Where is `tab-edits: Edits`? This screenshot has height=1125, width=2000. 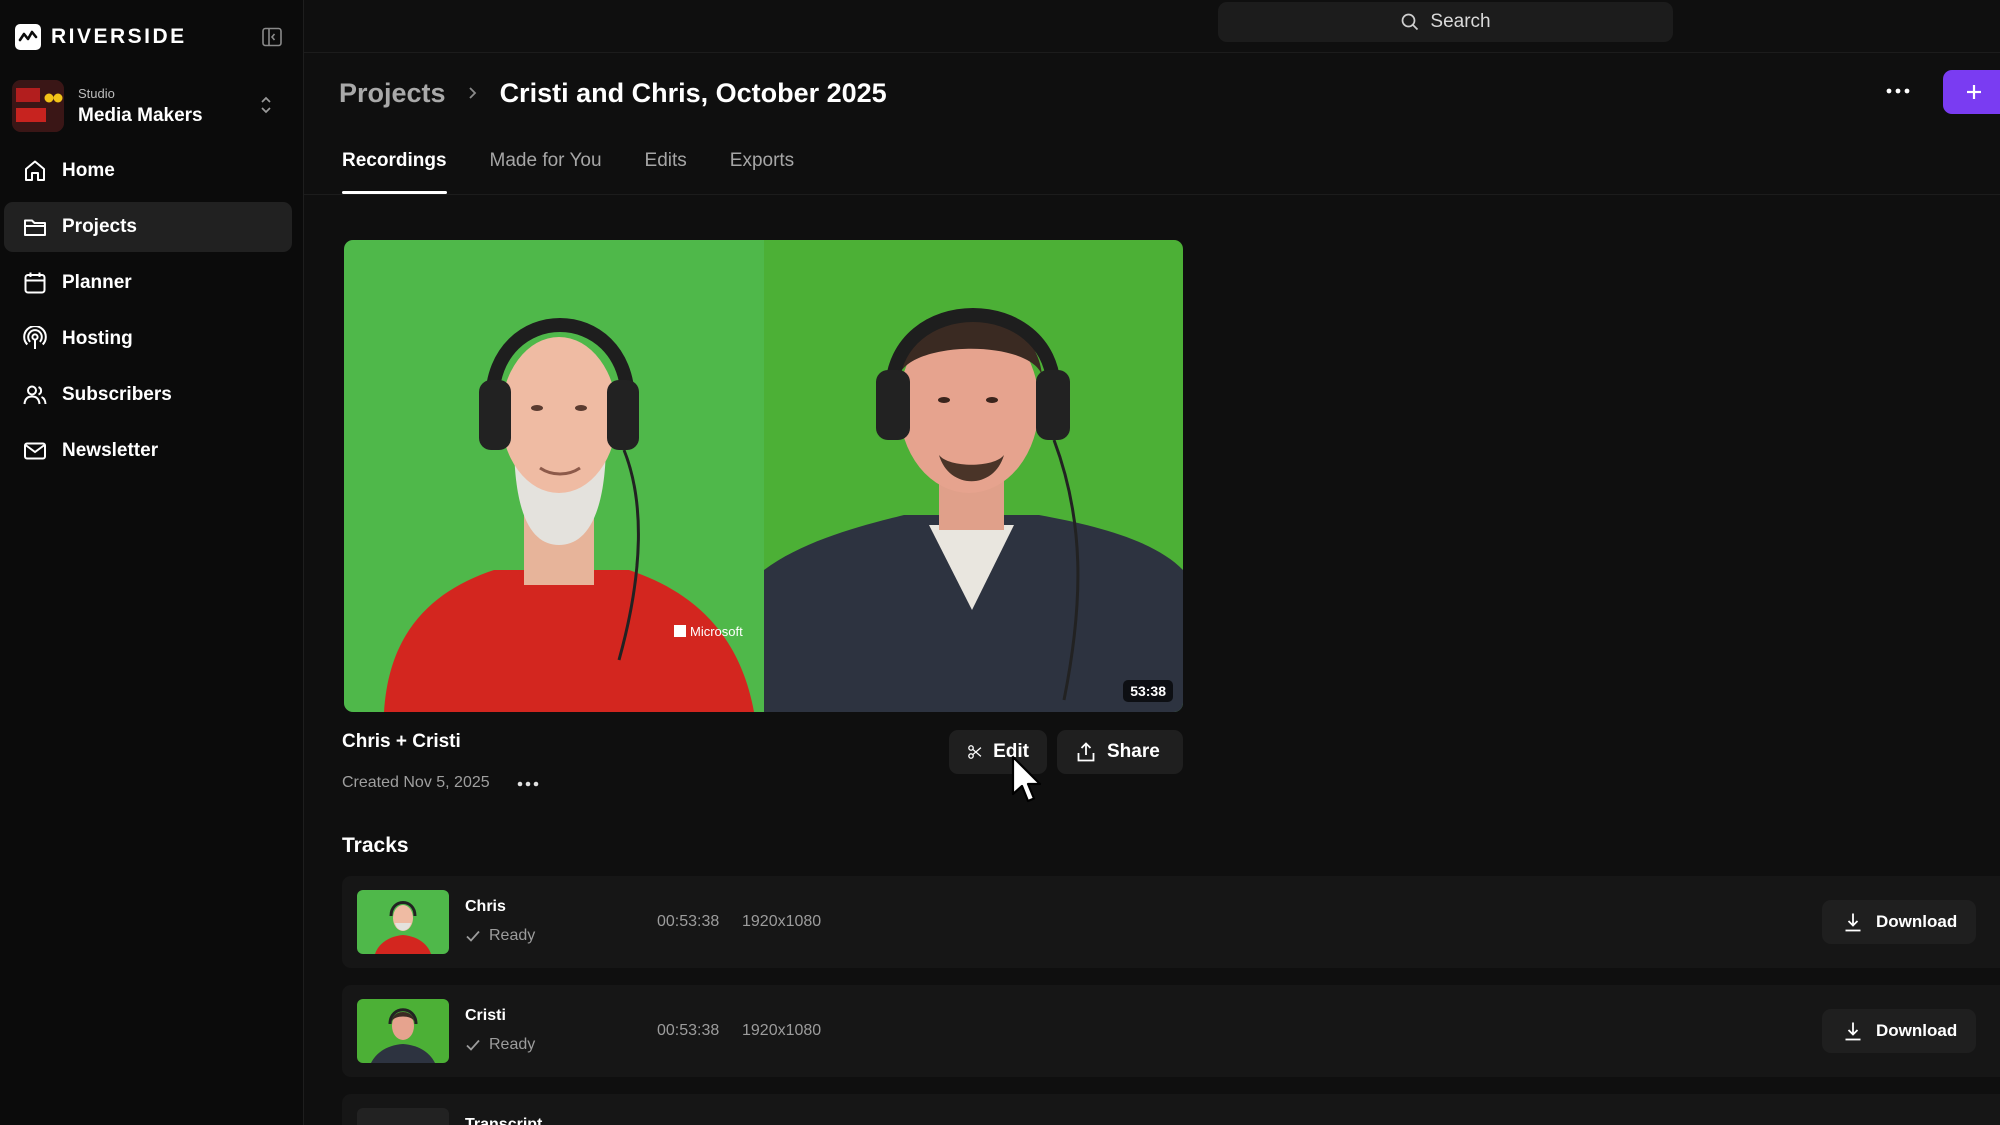 tab-edits: Edits is located at coordinates (666, 172).